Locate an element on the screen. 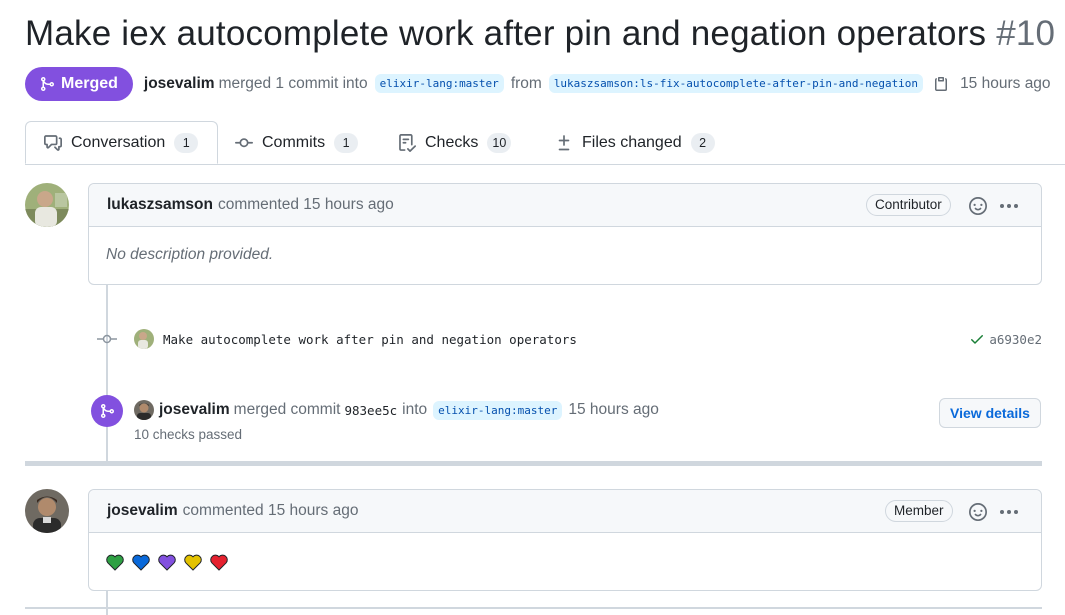 This screenshot has width=1065, height=615. commit-author-avatar is located at coordinates (144, 339).